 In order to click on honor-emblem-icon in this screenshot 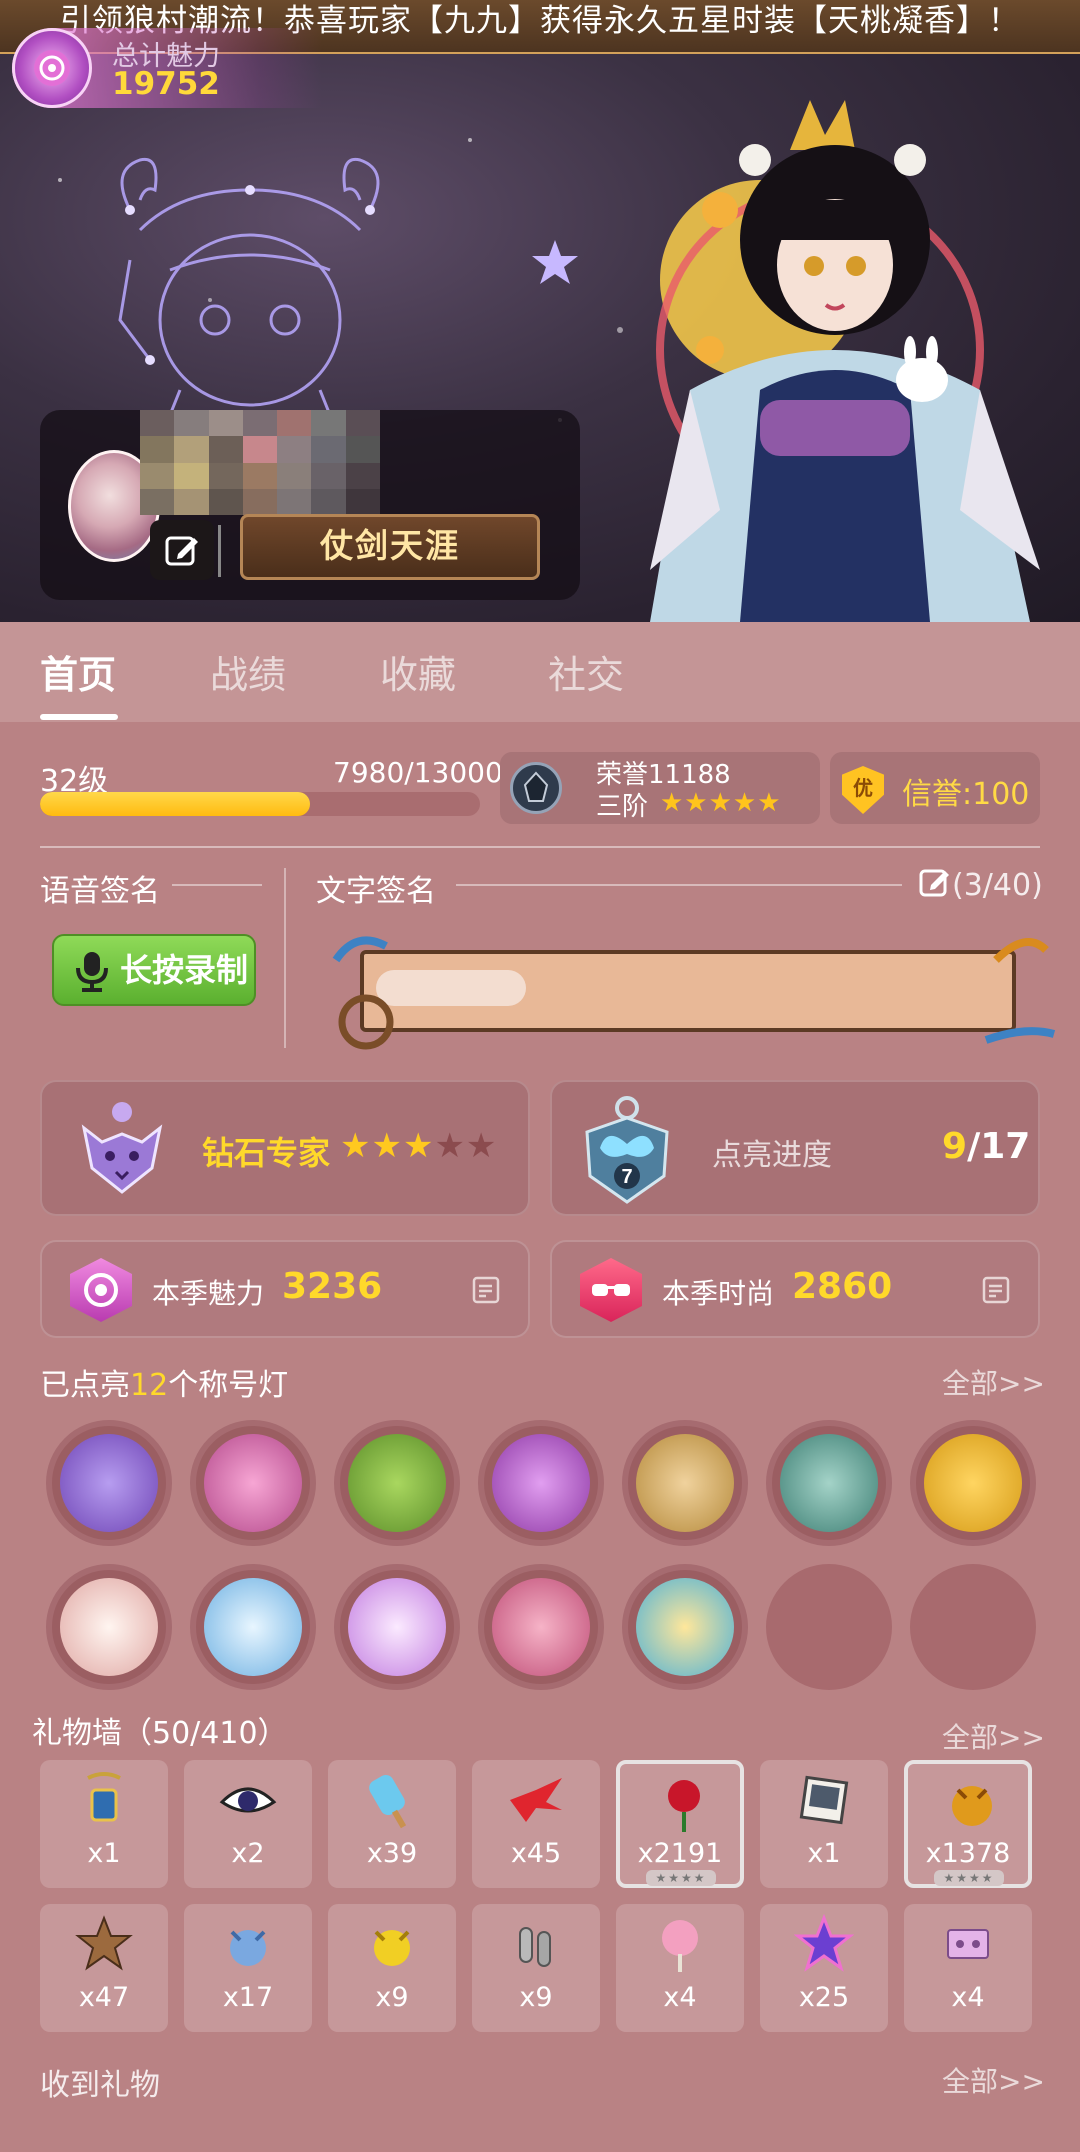, I will do `click(536, 788)`.